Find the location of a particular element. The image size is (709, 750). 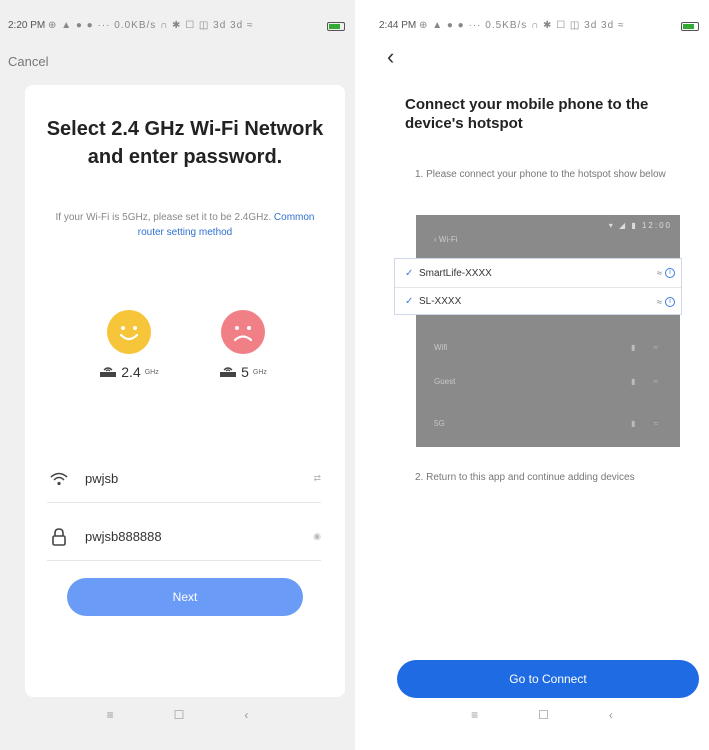

wifi-icon is located at coordinates (59, 479).